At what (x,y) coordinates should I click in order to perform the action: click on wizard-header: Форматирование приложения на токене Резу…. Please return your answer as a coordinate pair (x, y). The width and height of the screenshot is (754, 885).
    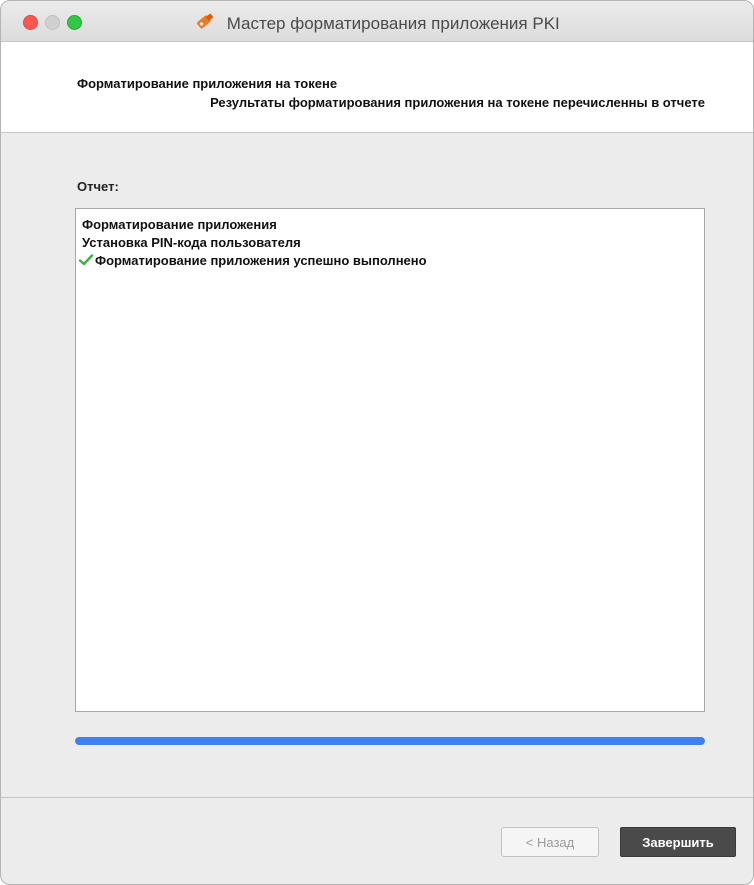
    Looking at the image, I should click on (377, 87).